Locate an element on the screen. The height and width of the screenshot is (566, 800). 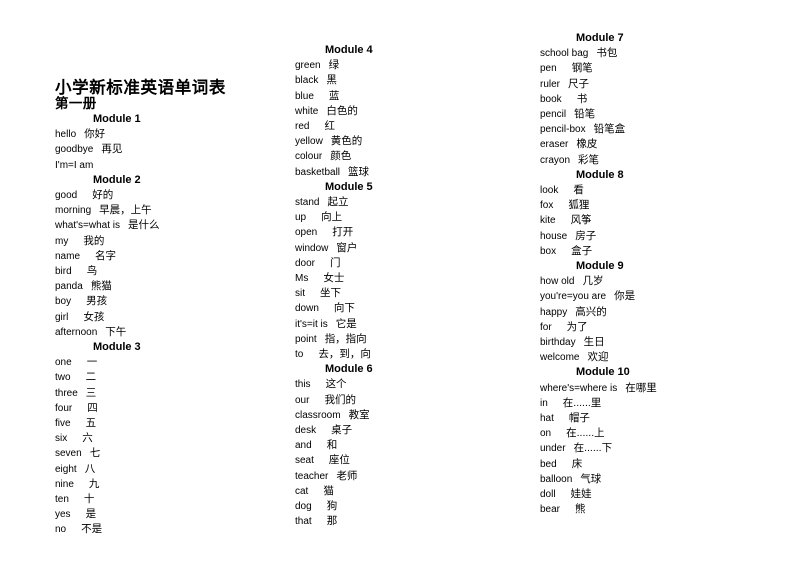
word-english: door is located at coordinates (305, 263).